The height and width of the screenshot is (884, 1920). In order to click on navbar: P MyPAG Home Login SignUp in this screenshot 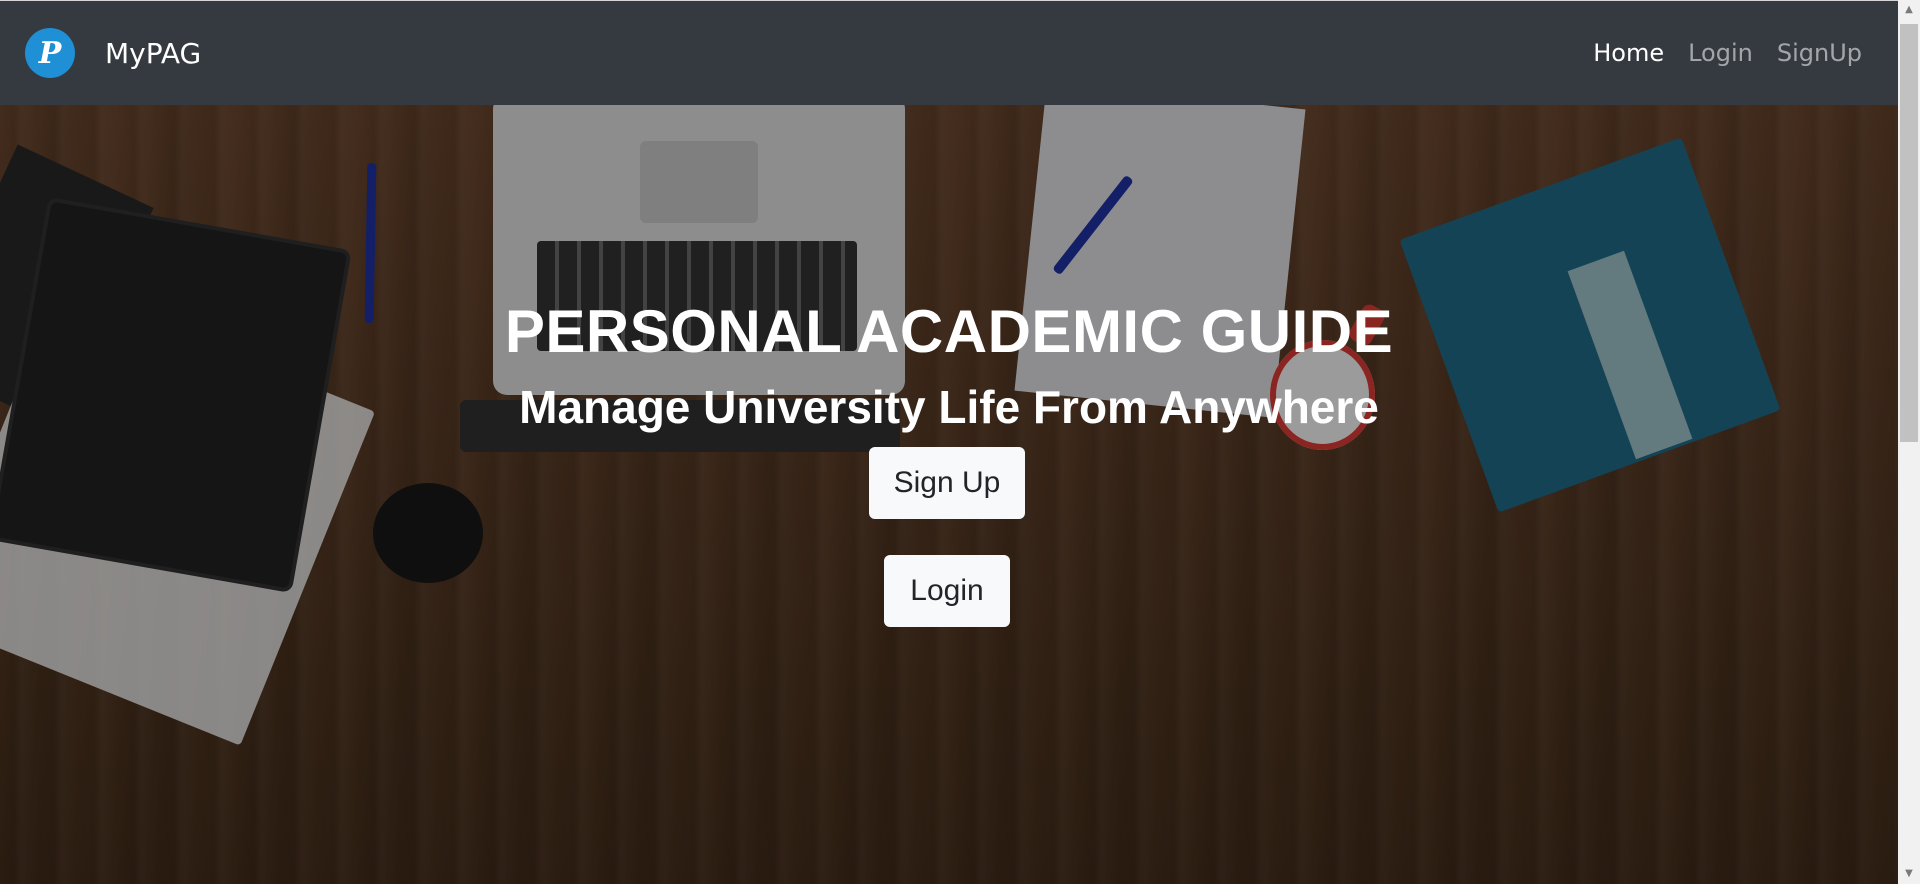, I will do `click(949, 52)`.